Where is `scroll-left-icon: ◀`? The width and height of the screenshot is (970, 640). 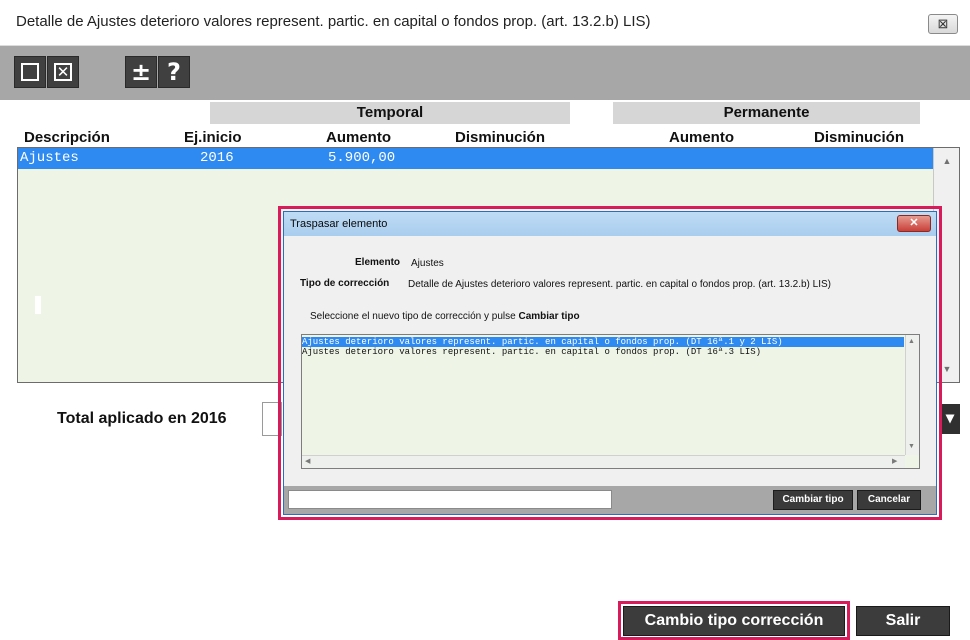
scroll-left-icon: ◀ is located at coordinates (307, 461).